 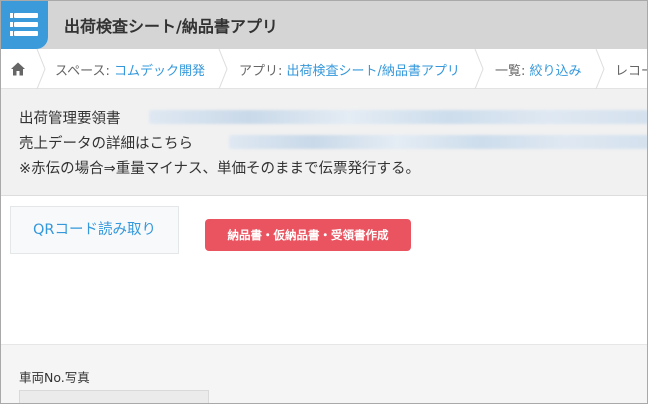 I want to click on breadcrumb-app: アプリ: 出荷検査シート/納品書アプリ, so click(x=349, y=69).